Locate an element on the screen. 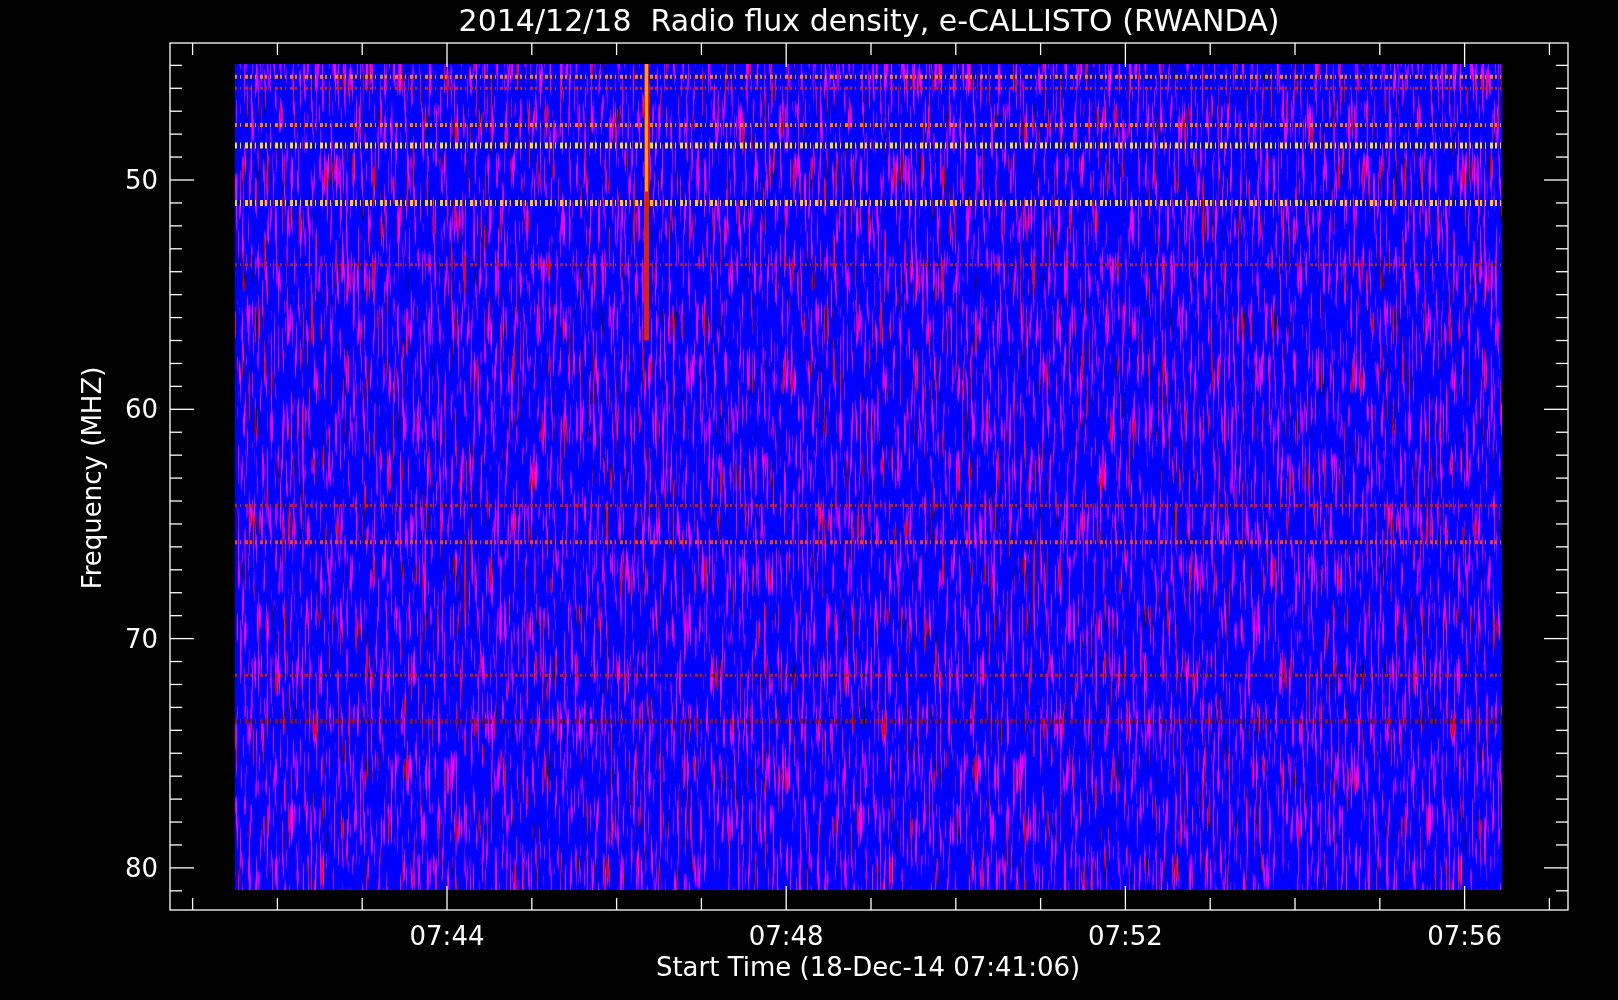  tick-label: 07:52 is located at coordinates (1125, 936).